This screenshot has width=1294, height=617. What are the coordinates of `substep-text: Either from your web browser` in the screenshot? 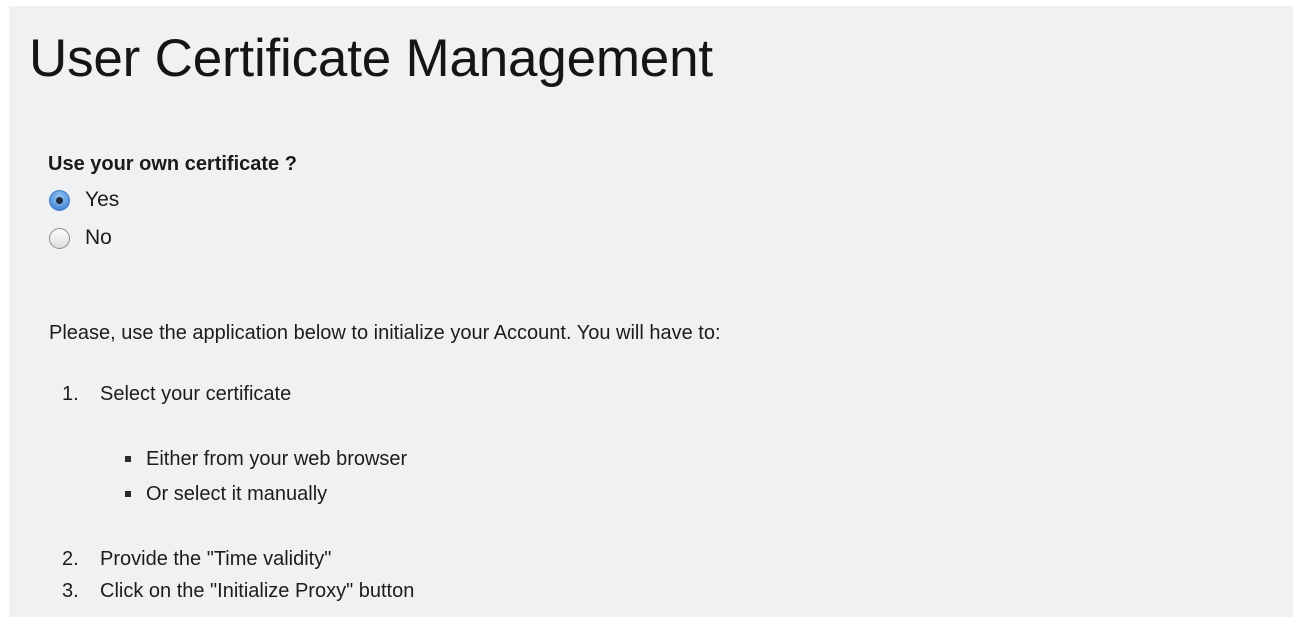 It's located at (277, 459).